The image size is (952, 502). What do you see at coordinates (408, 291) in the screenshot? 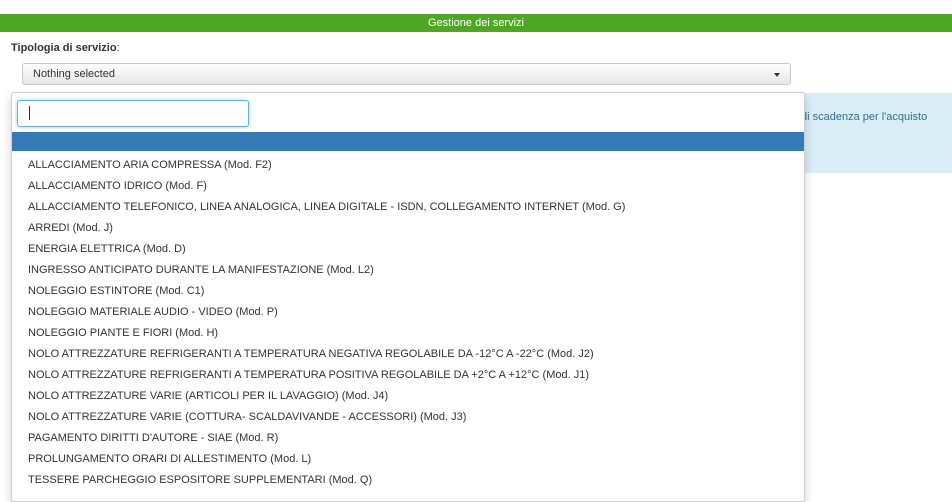
I see `dropdown-option: NOLEGGIO ESTINTORE (Mod. C1)` at bounding box center [408, 291].